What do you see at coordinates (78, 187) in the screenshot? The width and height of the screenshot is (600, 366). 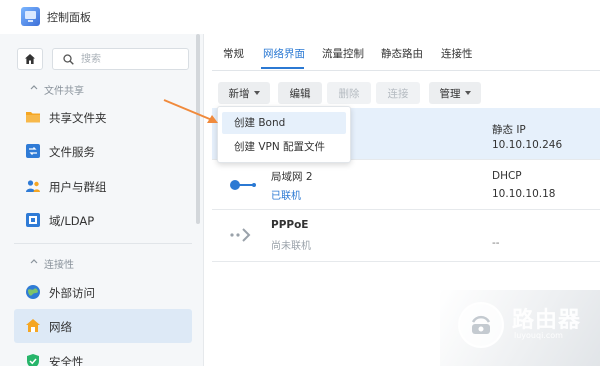 I see `sidebar-item-label: 用户与群组` at bounding box center [78, 187].